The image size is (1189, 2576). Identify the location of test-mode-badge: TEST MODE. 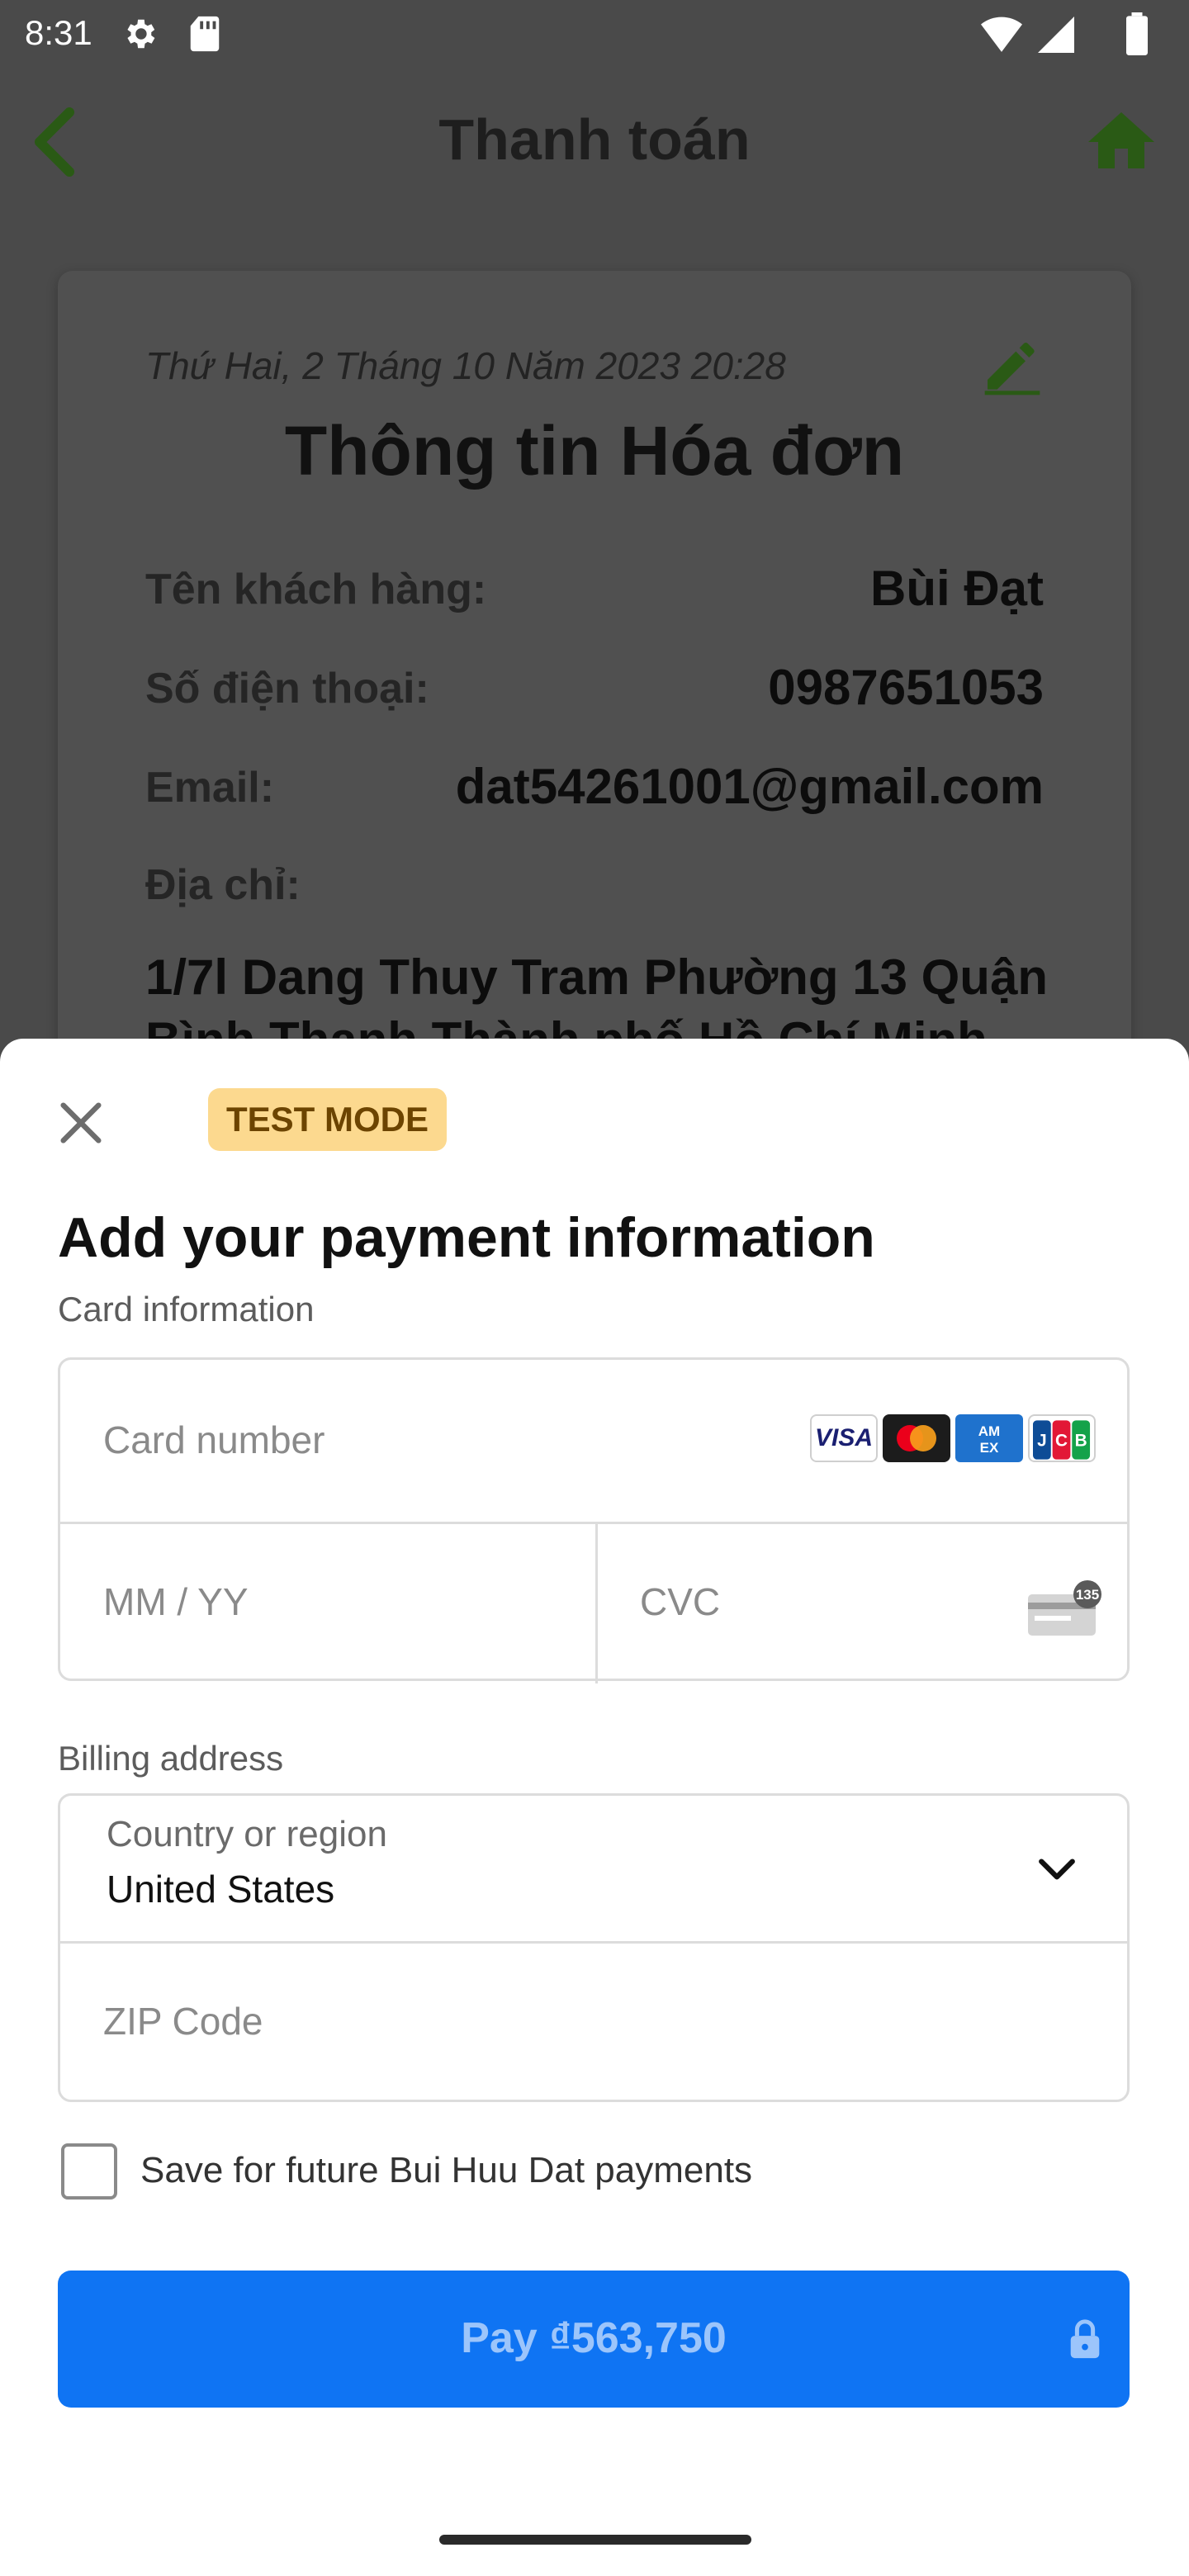
(328, 1119).